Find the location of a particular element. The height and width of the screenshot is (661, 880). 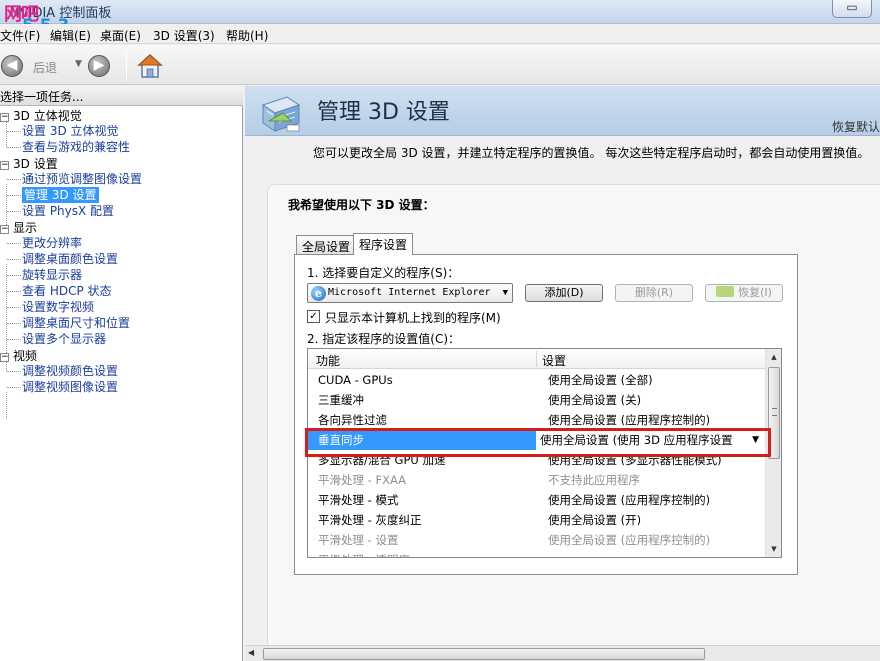

table-row: 平滑处理 - FXAA 不支持此应用程序 is located at coordinates (537, 480).